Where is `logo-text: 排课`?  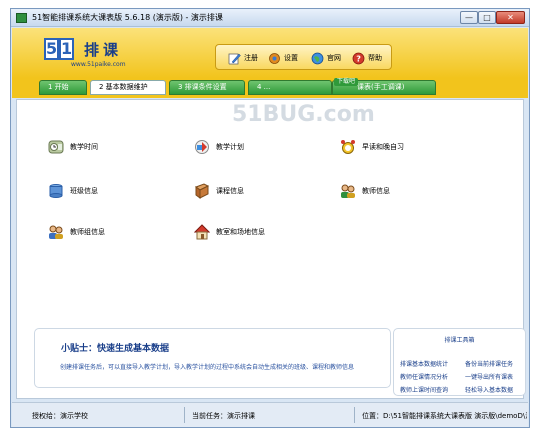 logo-text: 排课 is located at coordinates (103, 50).